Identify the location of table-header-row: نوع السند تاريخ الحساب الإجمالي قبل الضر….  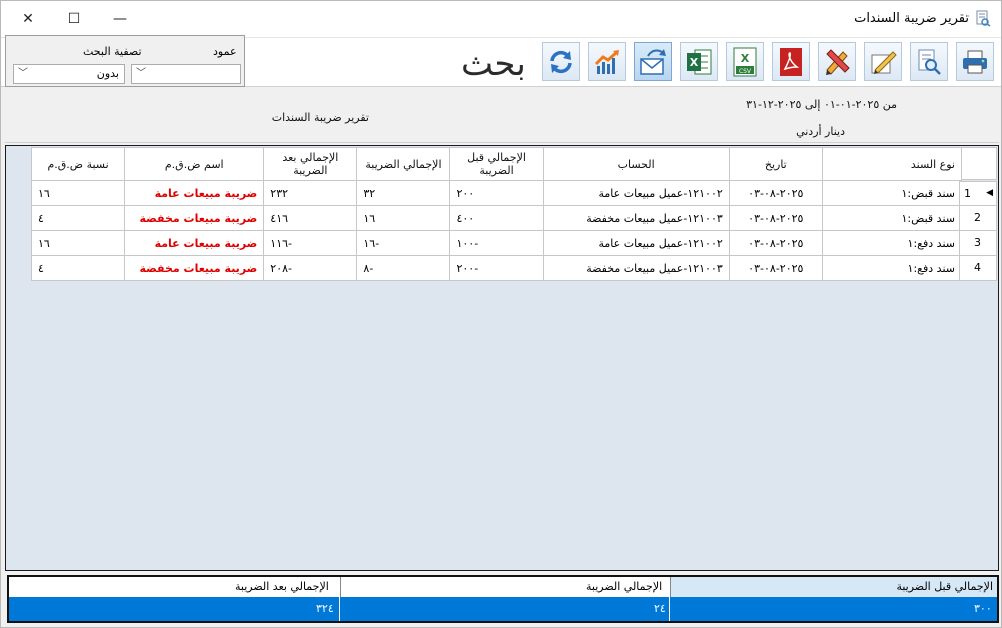
(496, 164).